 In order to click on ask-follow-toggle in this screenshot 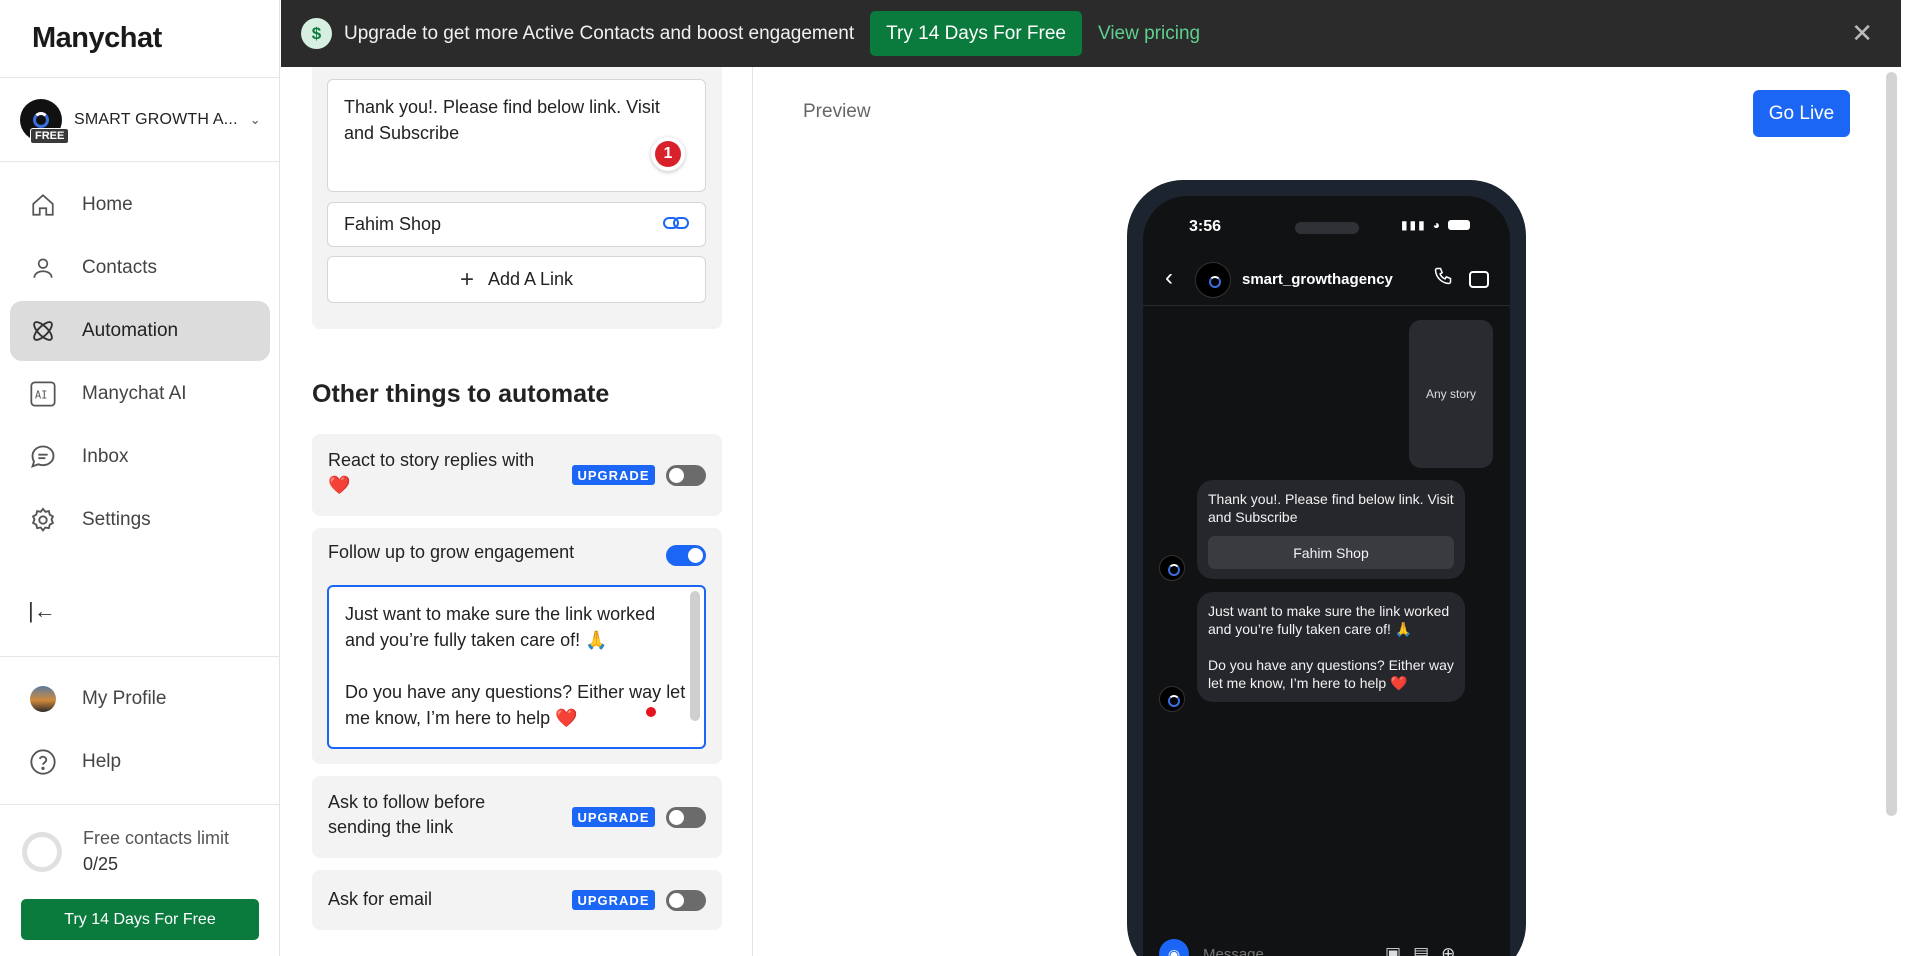, I will do `click(686, 817)`.